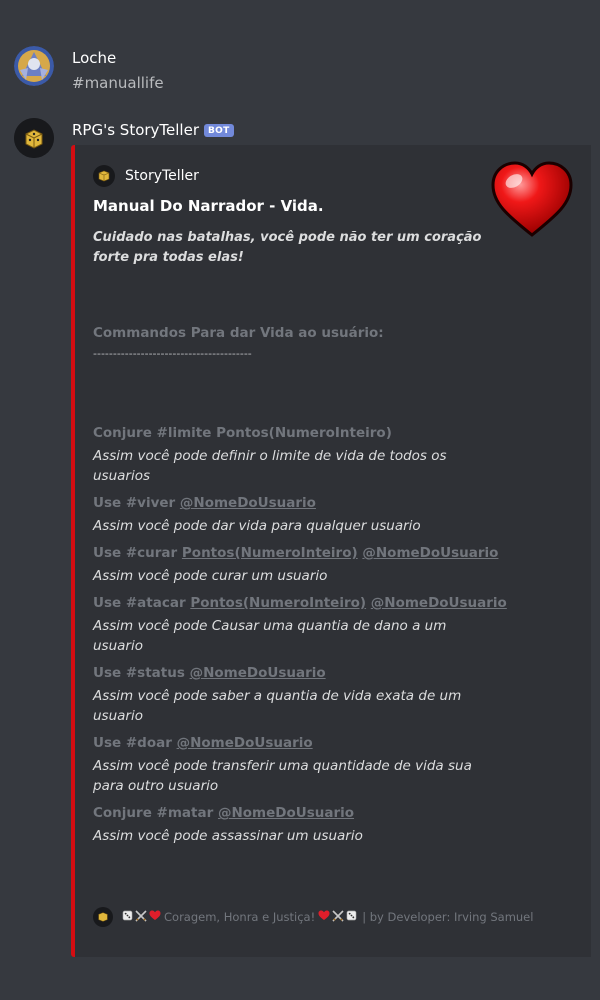  Describe the element at coordinates (103, 917) in the screenshot. I see `footer-dice-icon` at that location.